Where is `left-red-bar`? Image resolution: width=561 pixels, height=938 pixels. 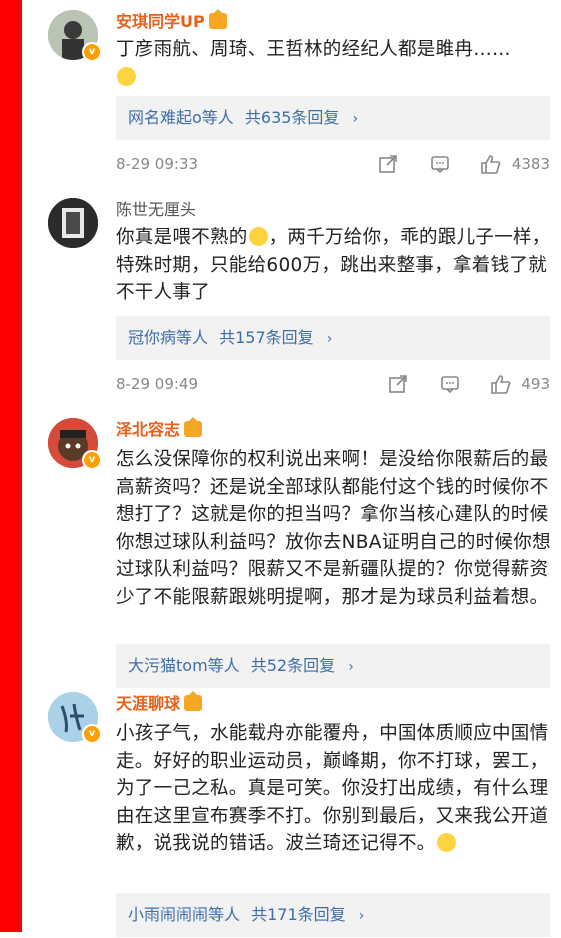 left-red-bar is located at coordinates (11, 466).